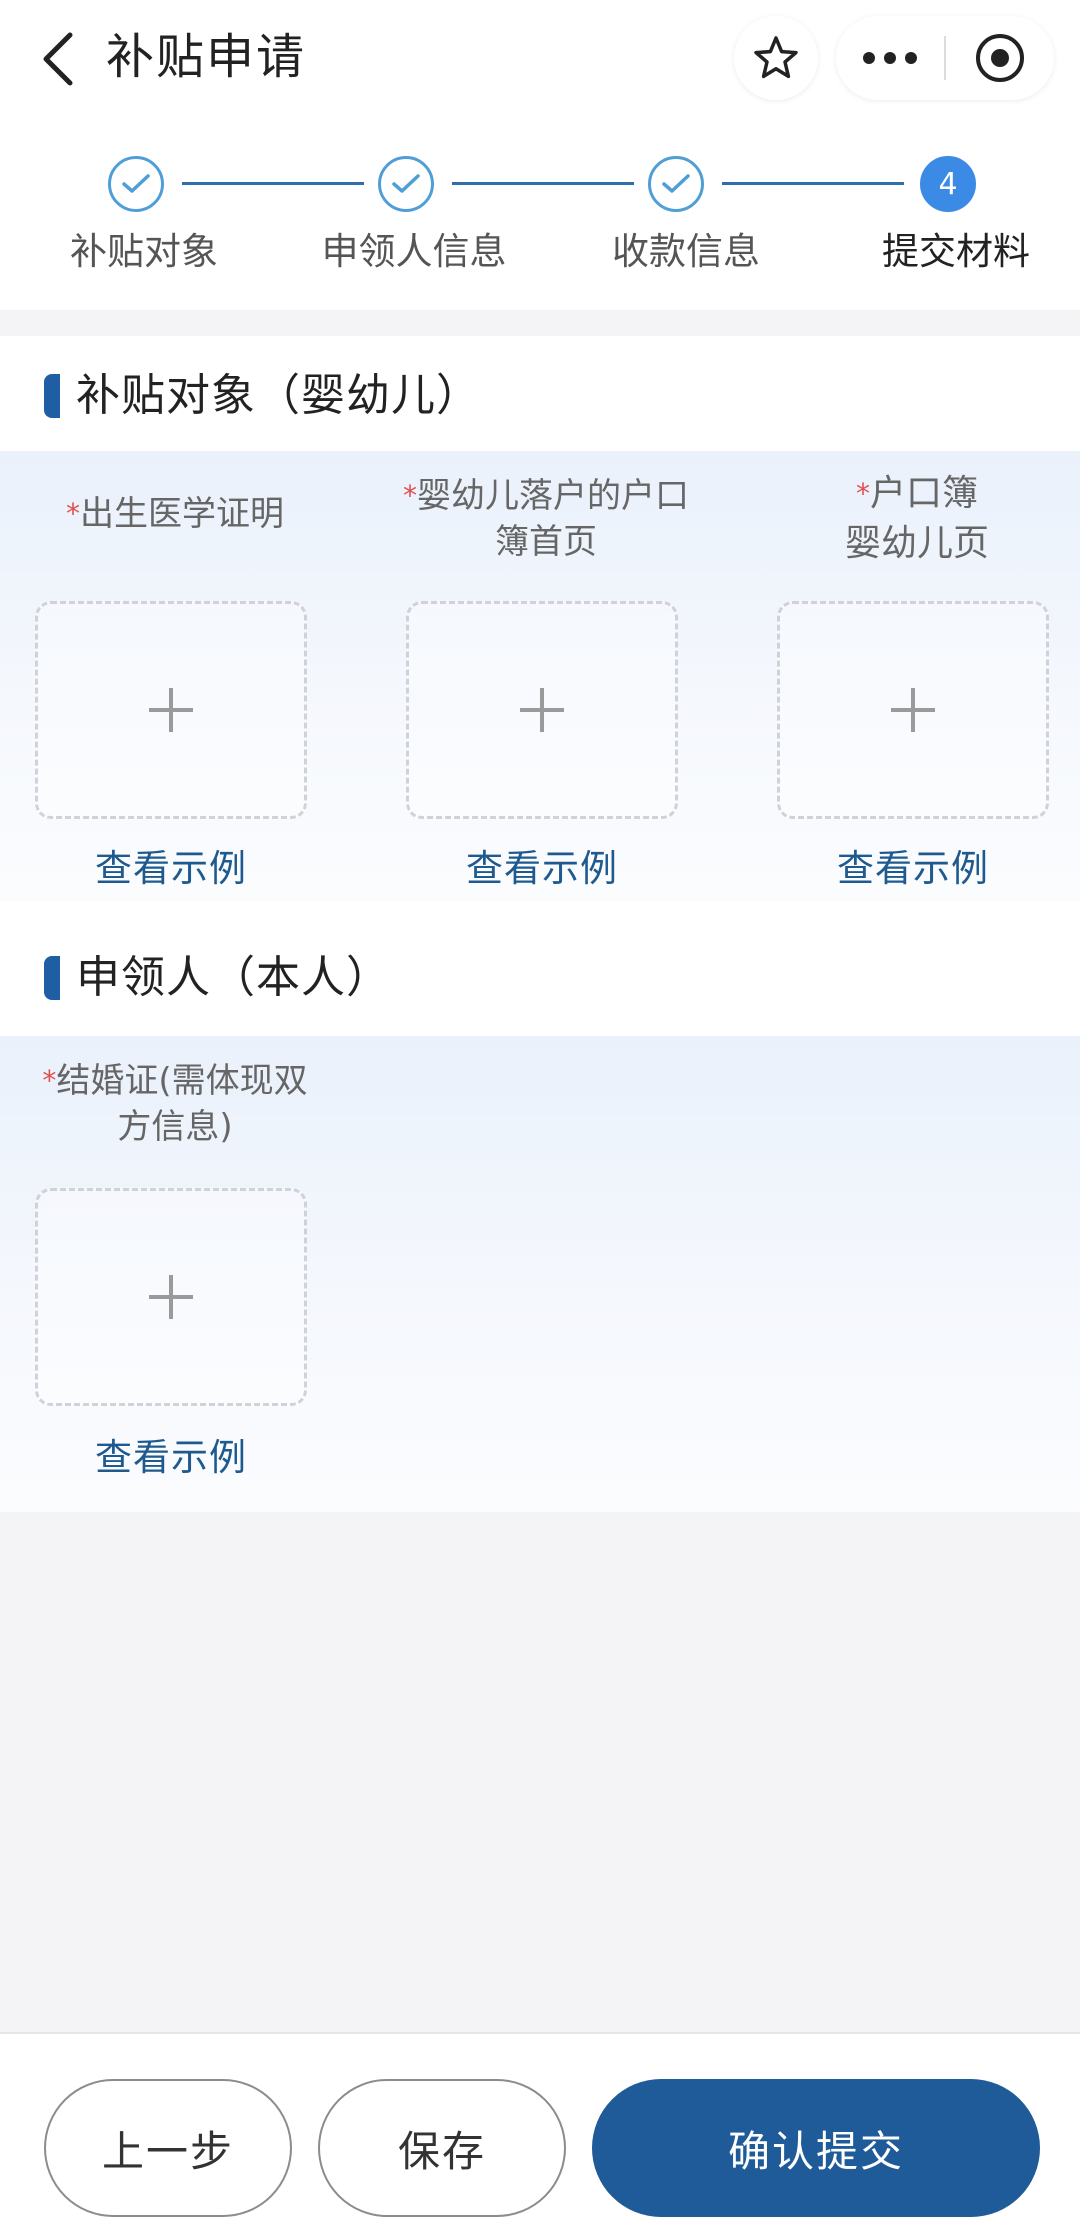  I want to click on star-icon, so click(776, 57).